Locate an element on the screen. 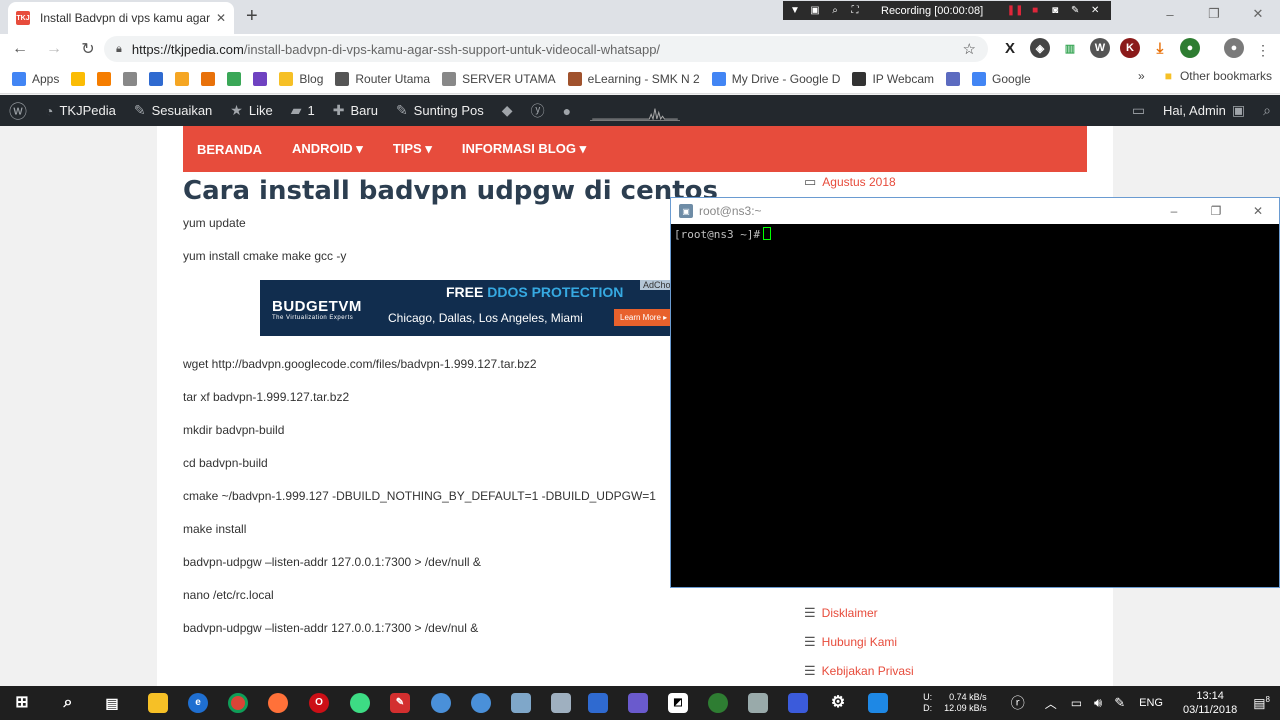 The width and height of the screenshot is (1280, 720). dropdown-icon: ▼ is located at coordinates (795, 11).